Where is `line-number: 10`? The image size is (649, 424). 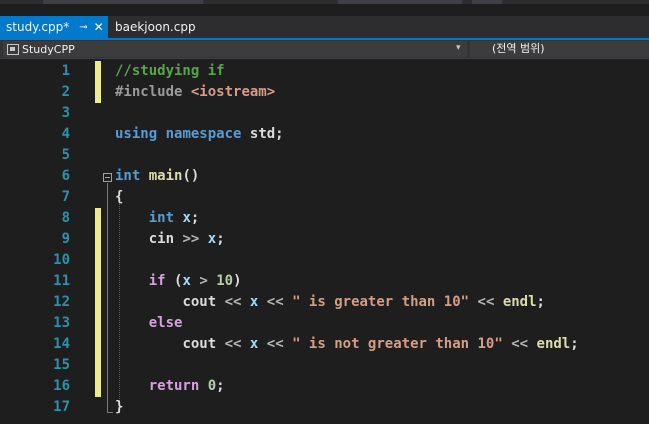
line-number: 10 is located at coordinates (61, 260).